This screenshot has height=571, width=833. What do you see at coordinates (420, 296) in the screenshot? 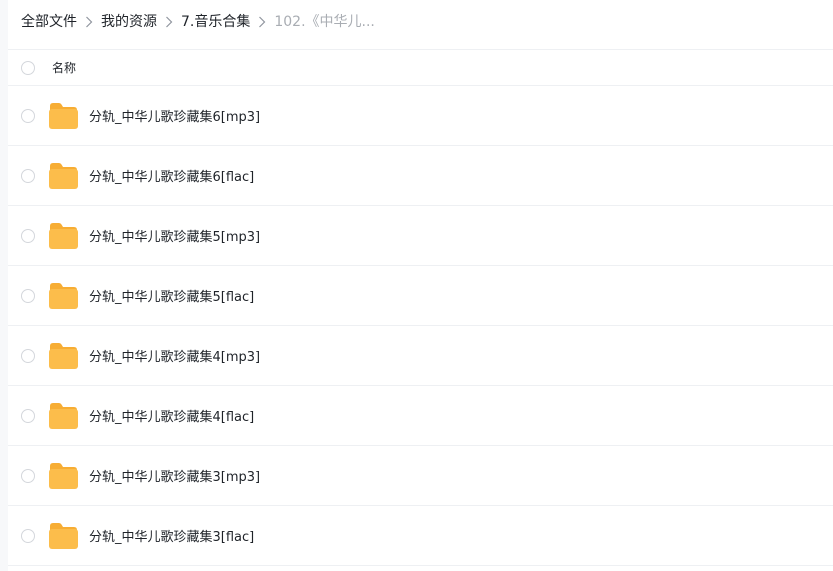
I see `list-item: 分轨_中华儿歌珍藏集5[flac]` at bounding box center [420, 296].